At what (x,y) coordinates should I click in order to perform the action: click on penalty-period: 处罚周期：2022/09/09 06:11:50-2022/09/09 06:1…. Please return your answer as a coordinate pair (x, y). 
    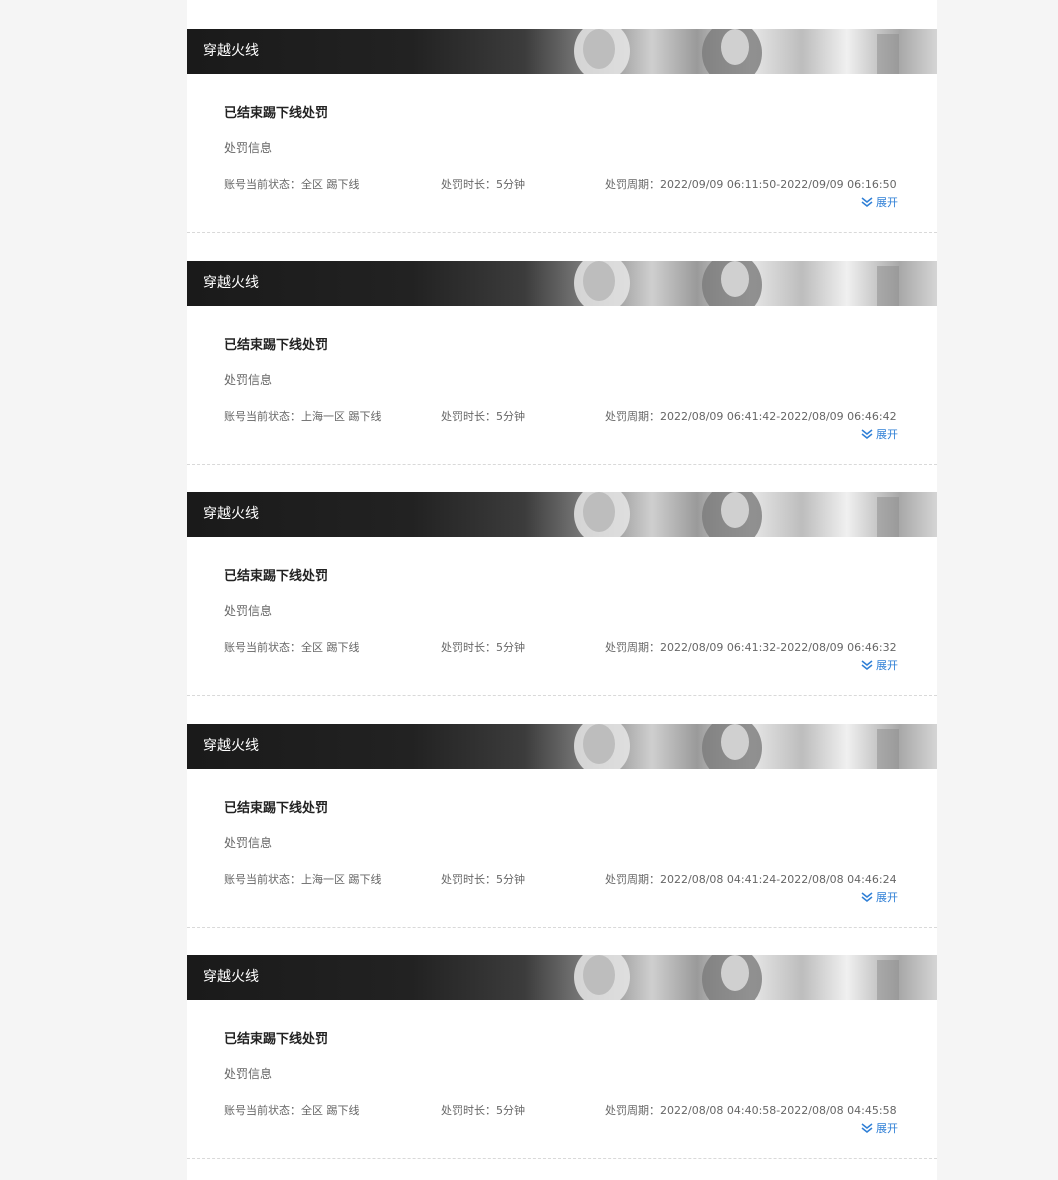
    Looking at the image, I should click on (751, 185).